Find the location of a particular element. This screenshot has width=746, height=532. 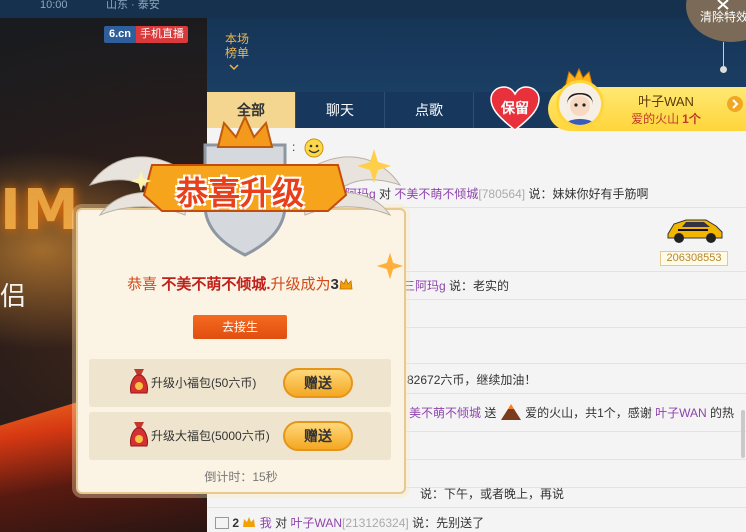

panel-header is located at coordinates (476, 55).